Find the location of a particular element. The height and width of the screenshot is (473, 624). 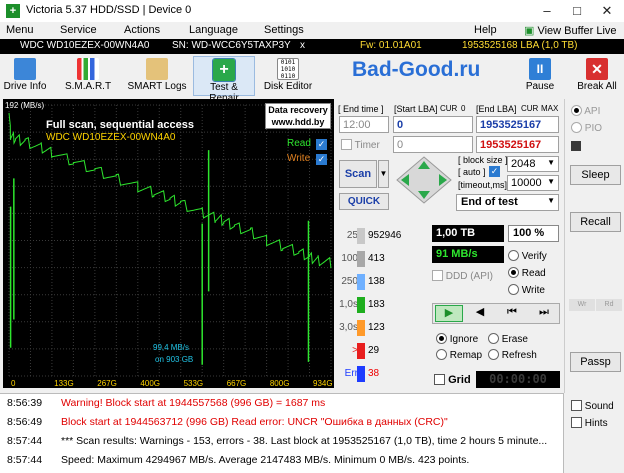

menu-item-language: Language is located at coordinates (213, 30).